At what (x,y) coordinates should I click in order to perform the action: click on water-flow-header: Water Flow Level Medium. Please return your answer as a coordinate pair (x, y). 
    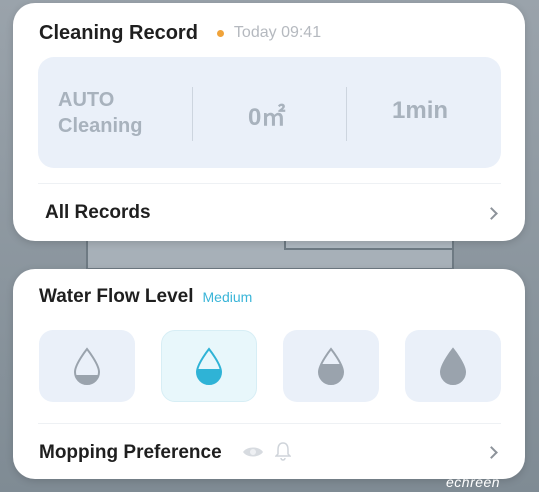
    Looking at the image, I should click on (145, 297).